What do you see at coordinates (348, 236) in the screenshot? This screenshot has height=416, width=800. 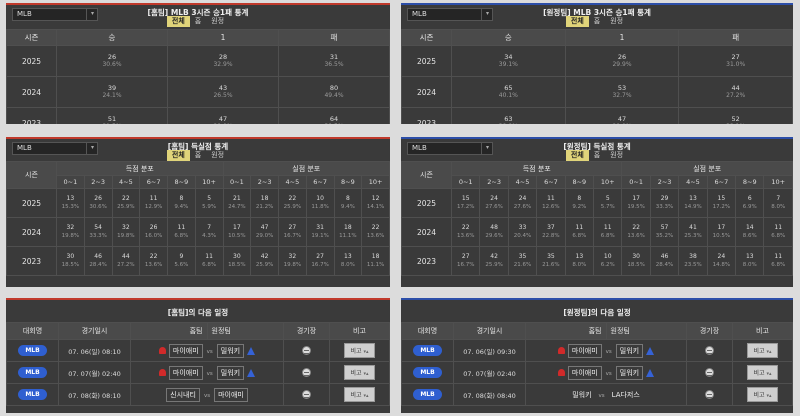 I see `stat-percent: 11.1%` at bounding box center [348, 236].